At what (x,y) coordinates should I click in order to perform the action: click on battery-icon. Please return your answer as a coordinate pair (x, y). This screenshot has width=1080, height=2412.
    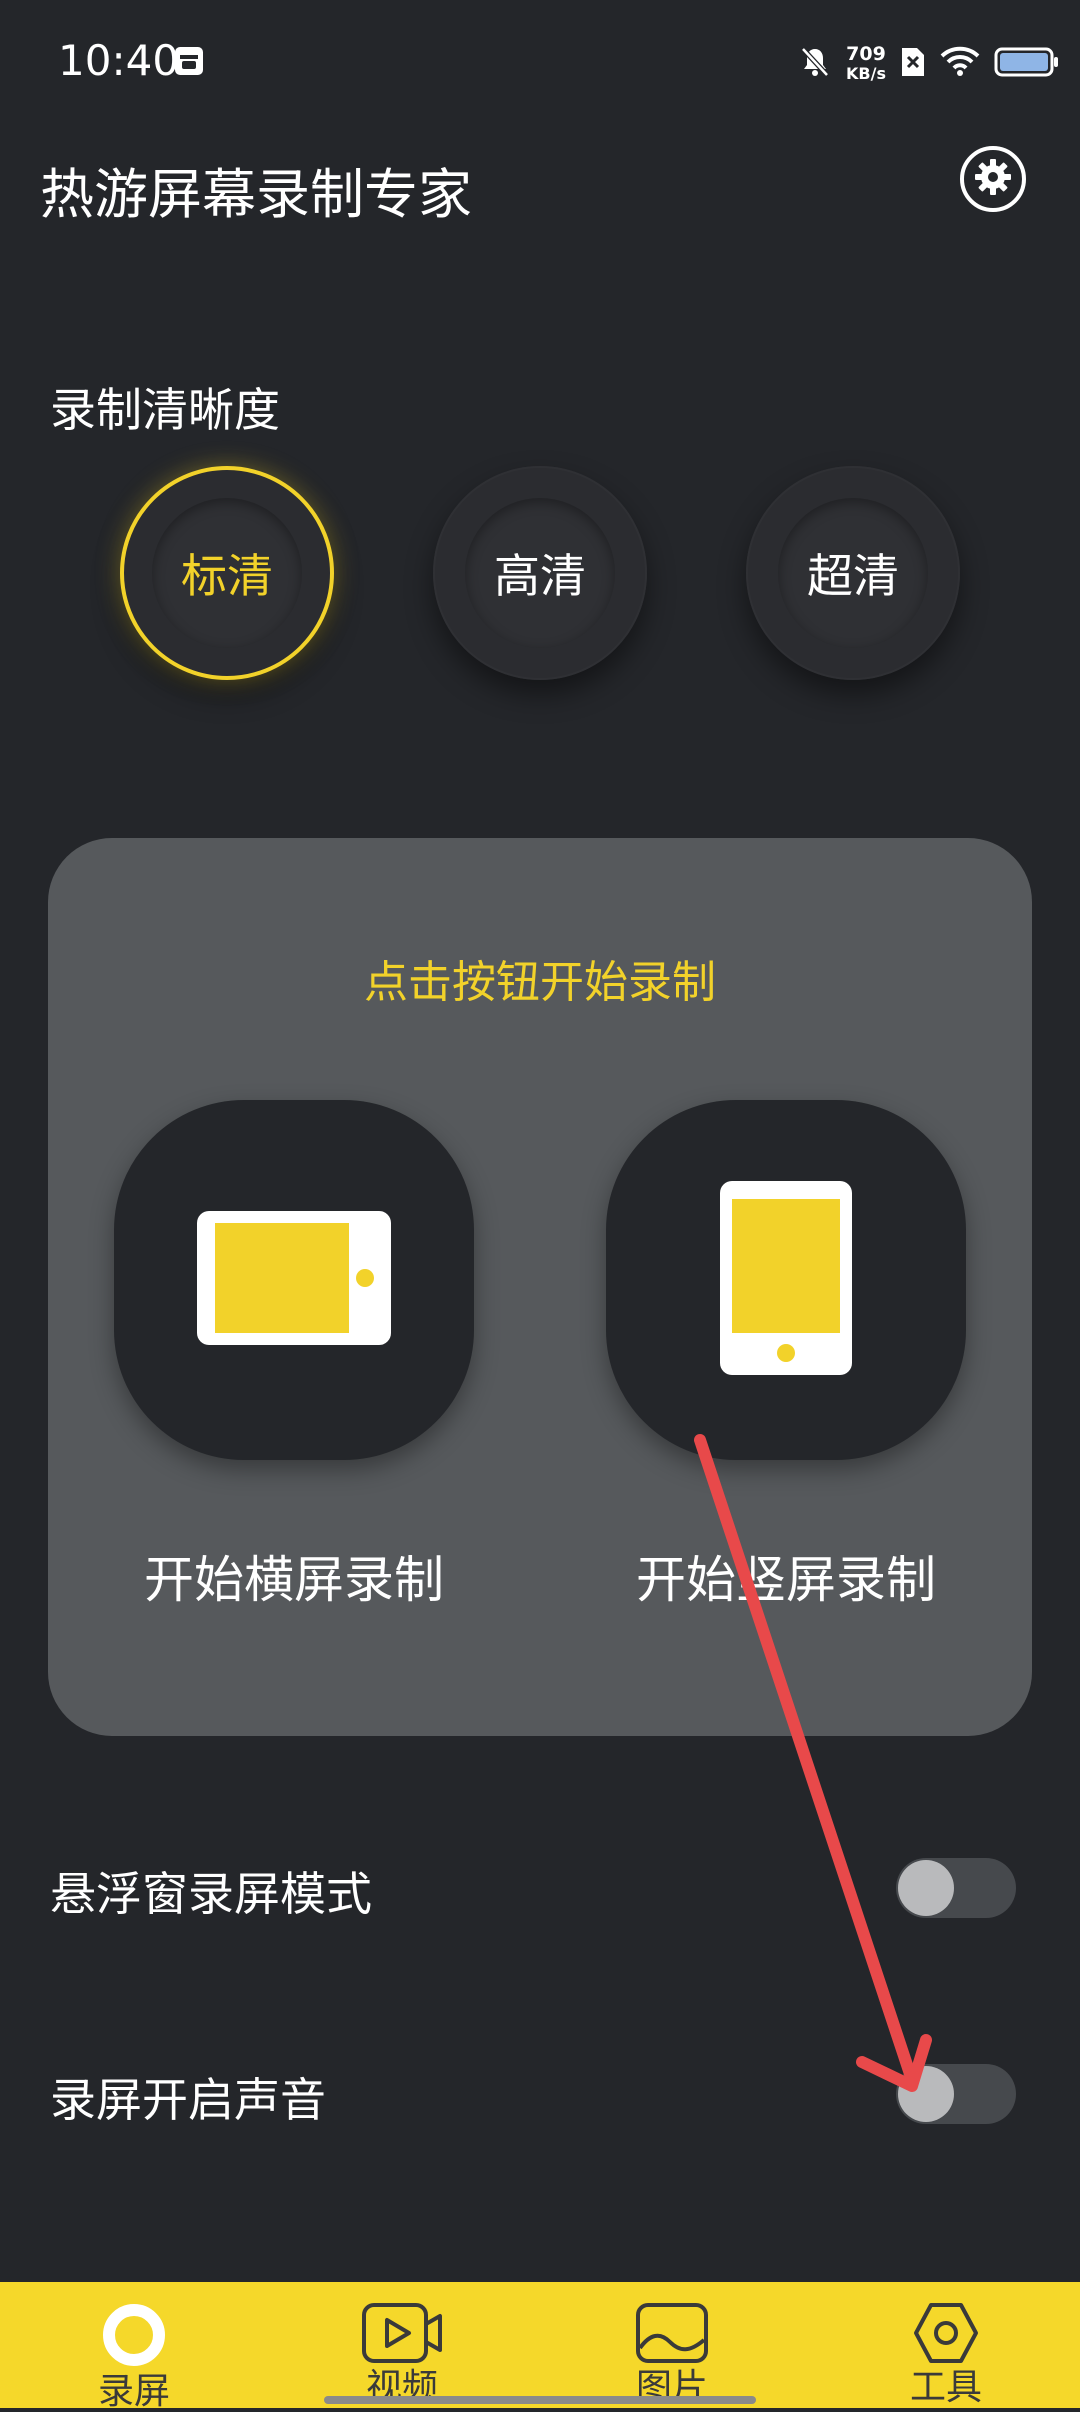
    Looking at the image, I should click on (1027, 64).